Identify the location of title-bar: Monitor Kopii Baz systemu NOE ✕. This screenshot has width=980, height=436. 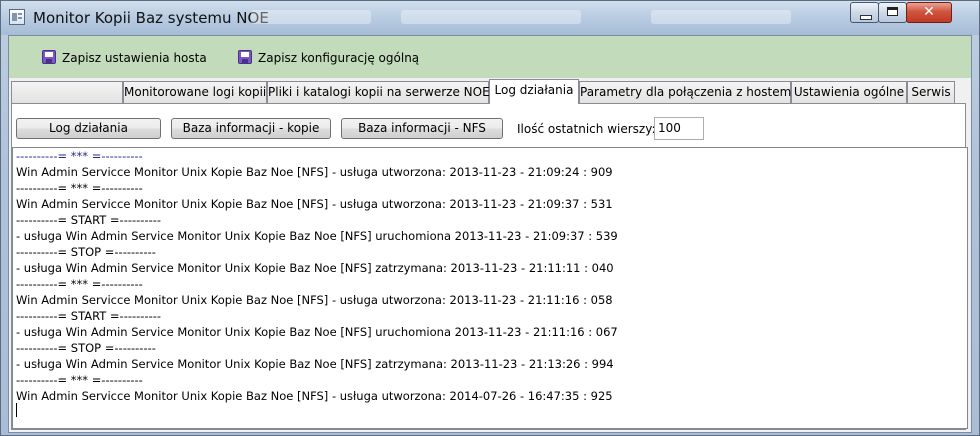
(490, 18).